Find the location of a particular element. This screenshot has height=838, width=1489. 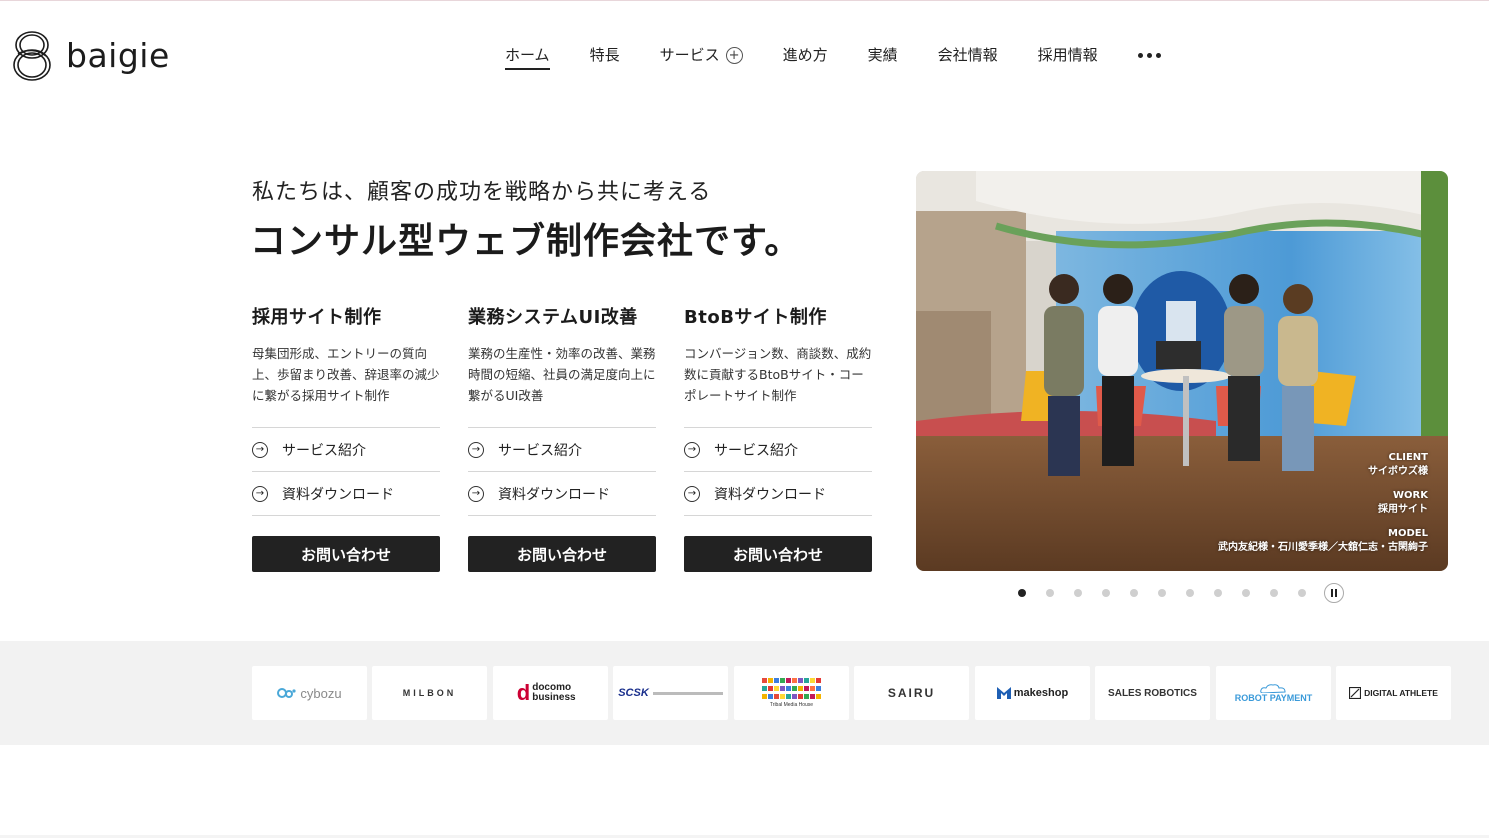

baigie-logo-icon is located at coordinates (32, 56).